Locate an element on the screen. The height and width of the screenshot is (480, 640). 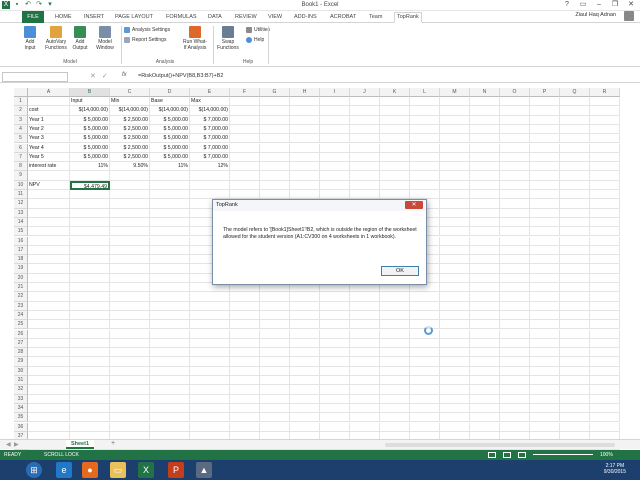
row-header: 14 is located at coordinates (21, 222).